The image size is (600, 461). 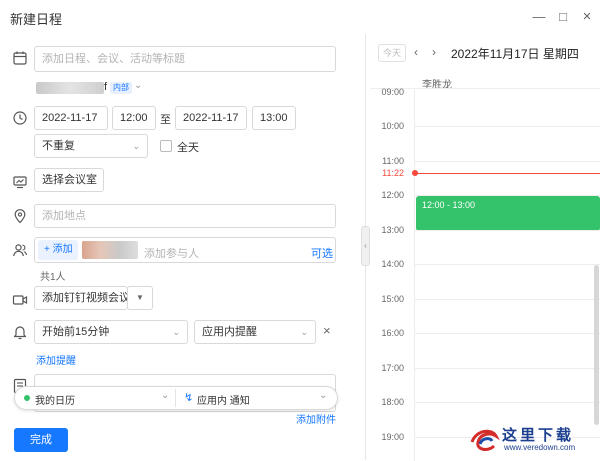 What do you see at coordinates (587, 17) in the screenshot?
I see `close-icon: ×` at bounding box center [587, 17].